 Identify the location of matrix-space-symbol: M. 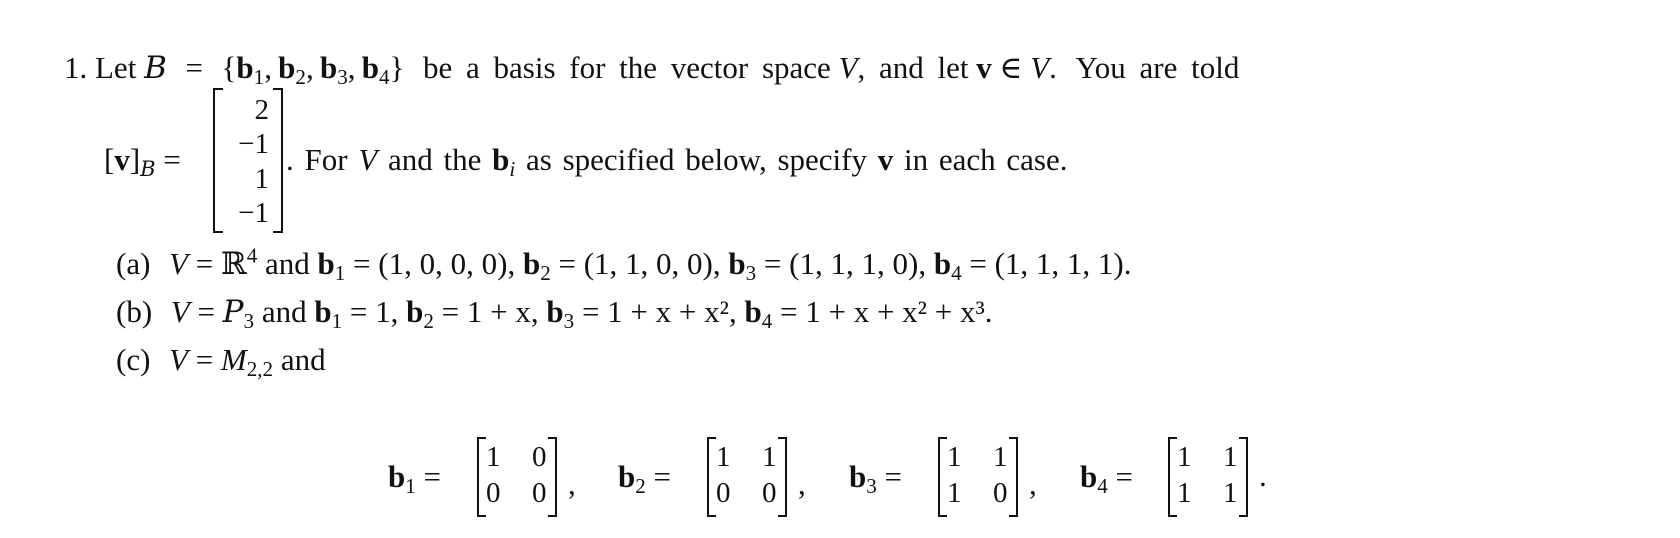
(233, 359).